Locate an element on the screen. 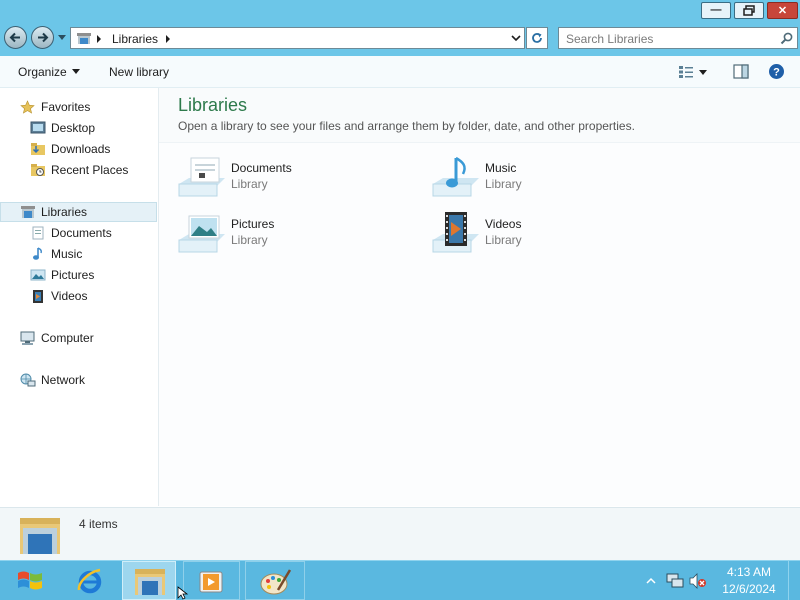 This screenshot has height=600, width=800. nav-favorites-label: Favorites is located at coordinates (66, 107).